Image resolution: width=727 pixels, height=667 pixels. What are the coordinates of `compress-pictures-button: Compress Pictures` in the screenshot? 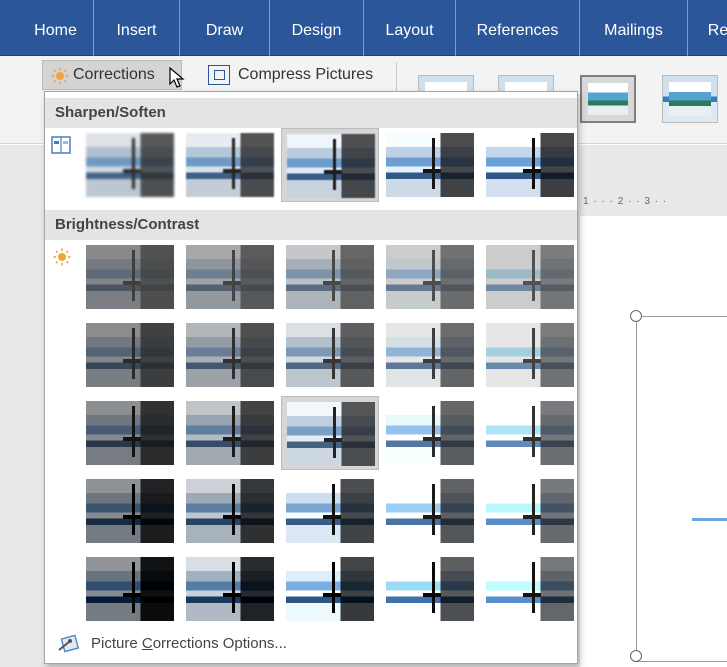 It's located at (289, 75).